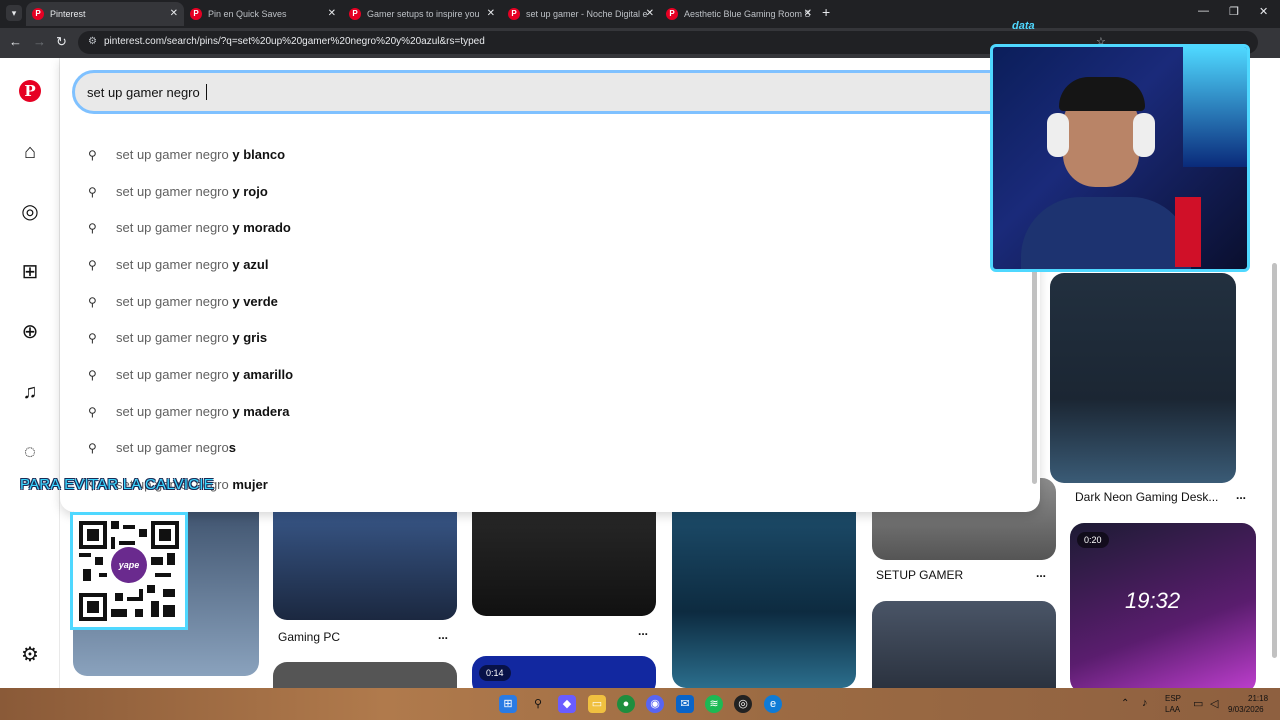 This screenshot has width=1280, height=720. Describe the element at coordinates (534, 155) in the screenshot. I see `suggestion-item: ⚲ set up gamer negro y blanco` at that location.